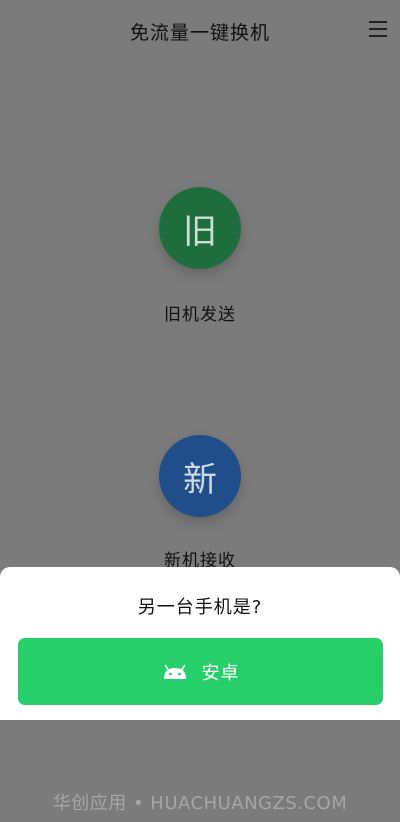  I want to click on android-icon, so click(174, 671).